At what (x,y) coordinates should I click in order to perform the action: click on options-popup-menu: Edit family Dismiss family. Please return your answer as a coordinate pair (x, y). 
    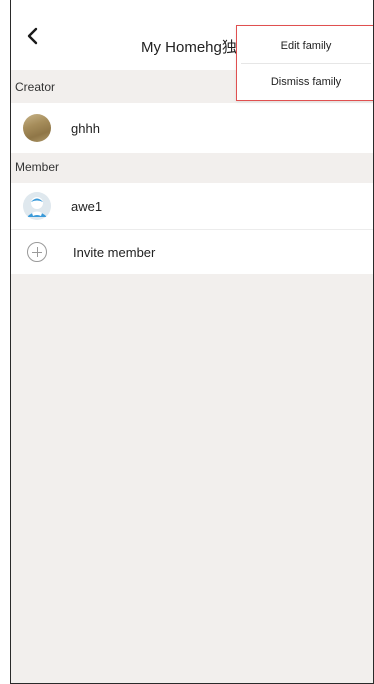
    Looking at the image, I should click on (304, 63).